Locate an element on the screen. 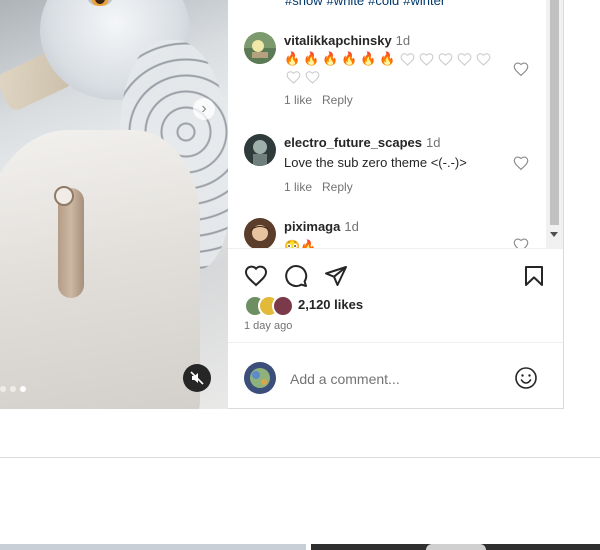 The height and width of the screenshot is (550, 600). comments-scrollbar is located at coordinates (554, 124).